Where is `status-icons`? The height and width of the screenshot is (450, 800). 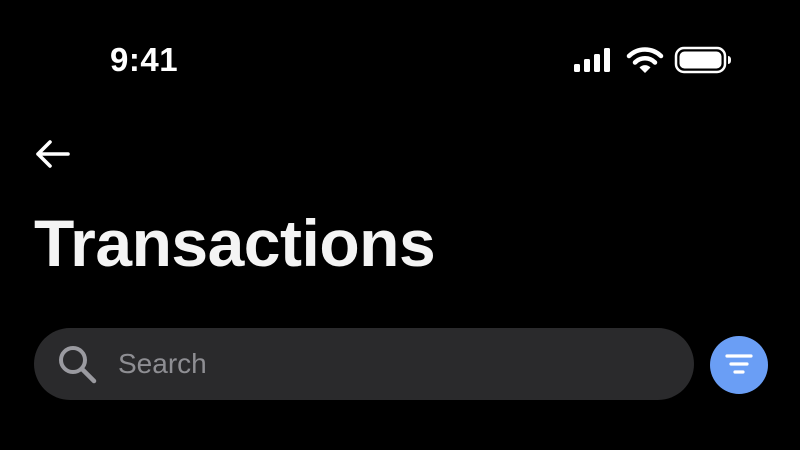 status-icons is located at coordinates (652, 60).